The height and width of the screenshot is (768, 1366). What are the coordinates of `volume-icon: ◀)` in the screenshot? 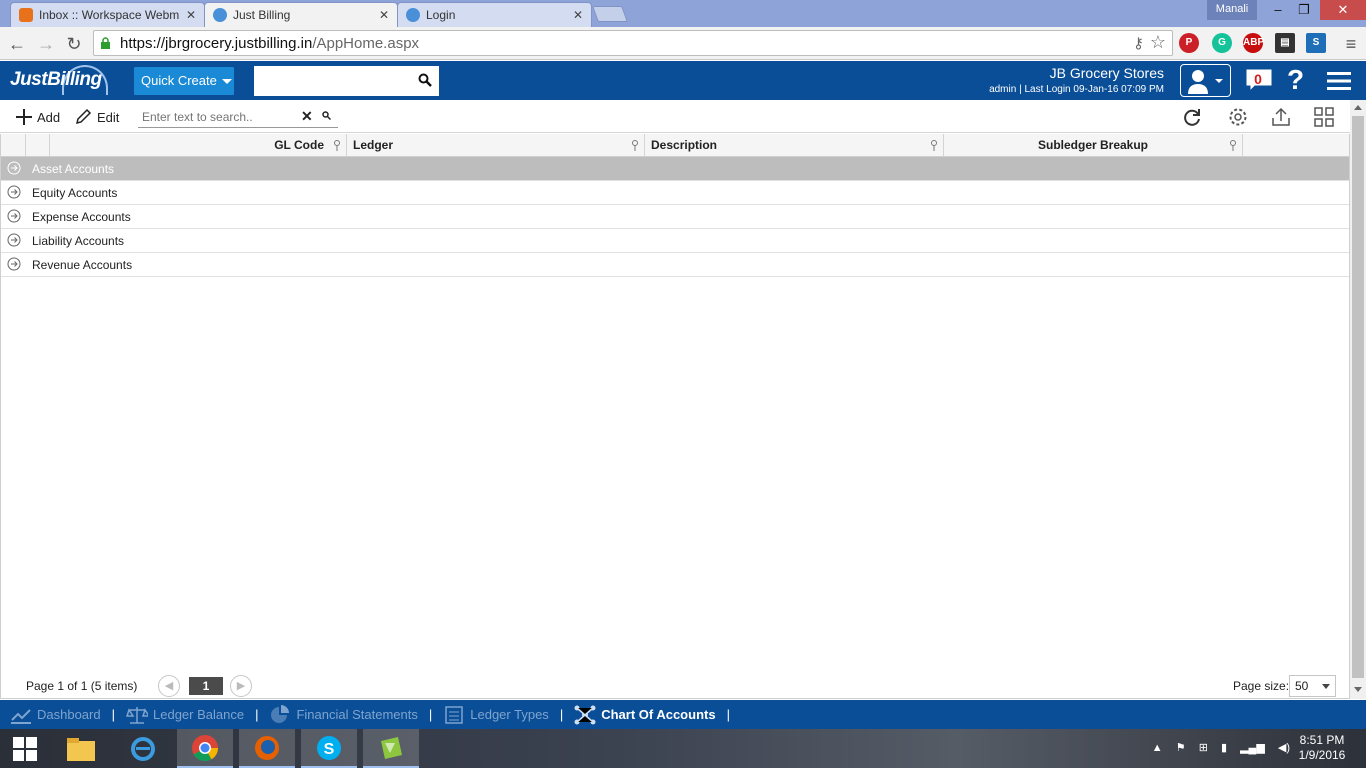 It's located at (1284, 748).